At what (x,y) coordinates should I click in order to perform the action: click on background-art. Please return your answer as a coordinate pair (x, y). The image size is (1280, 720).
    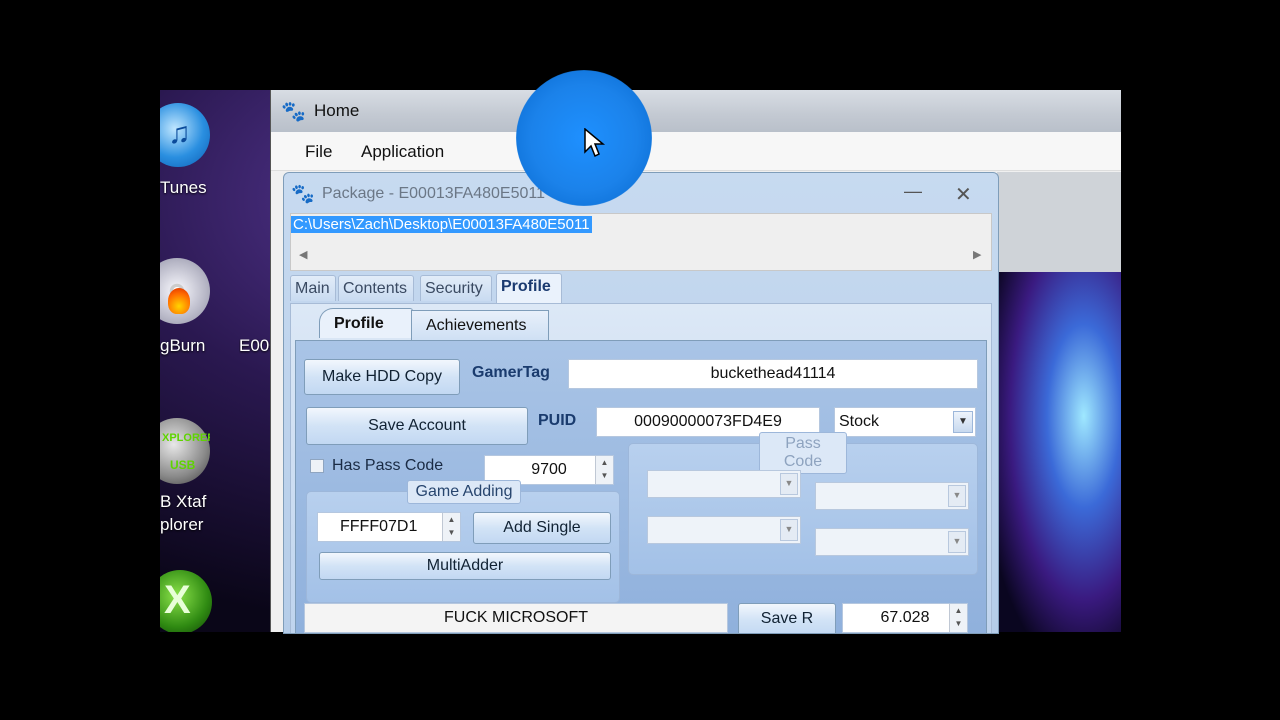
    Looking at the image, I should click on (1059, 452).